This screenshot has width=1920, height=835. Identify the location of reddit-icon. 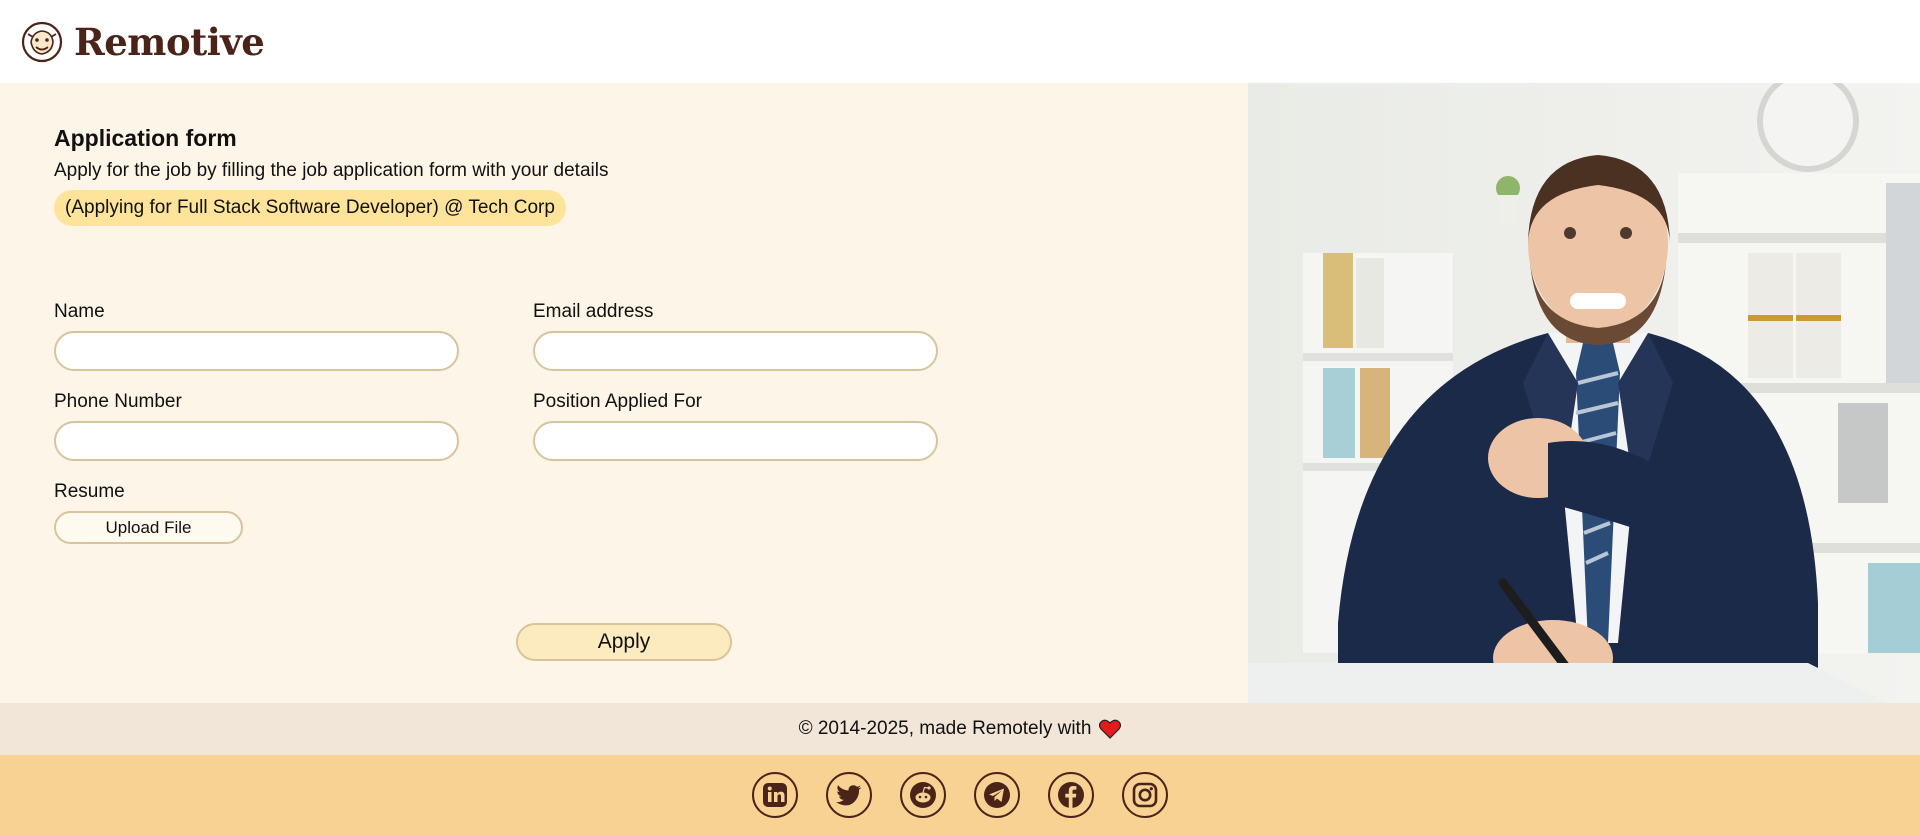
(923, 795).